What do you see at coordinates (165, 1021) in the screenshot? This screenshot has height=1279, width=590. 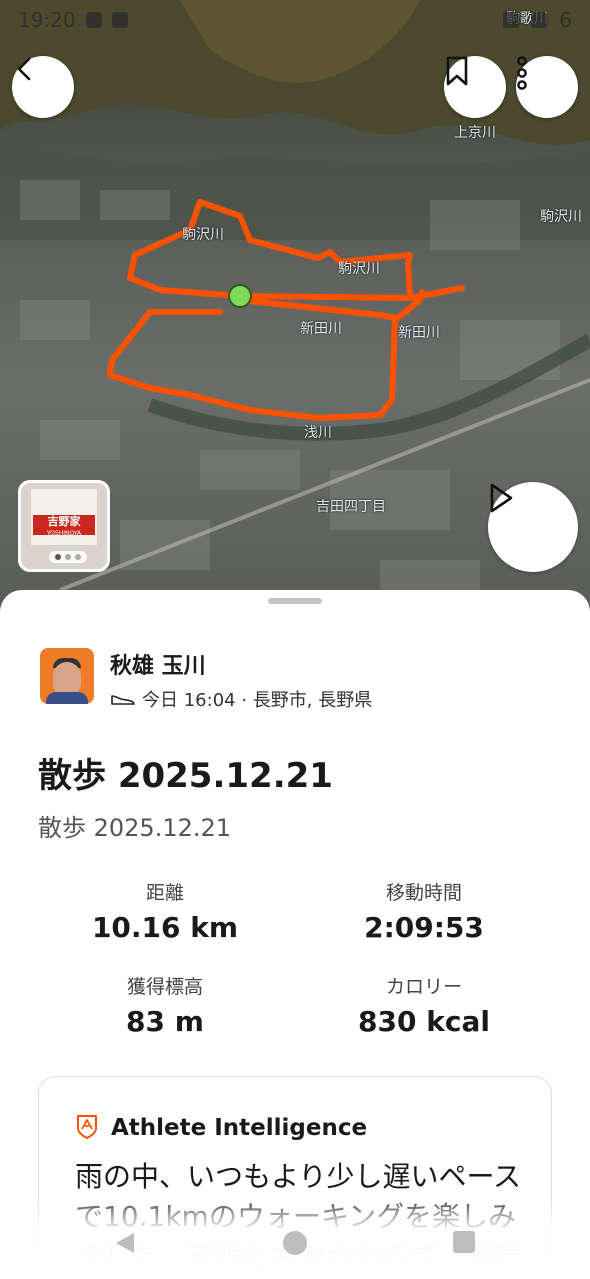 I see `stat-value: 83 m` at bounding box center [165, 1021].